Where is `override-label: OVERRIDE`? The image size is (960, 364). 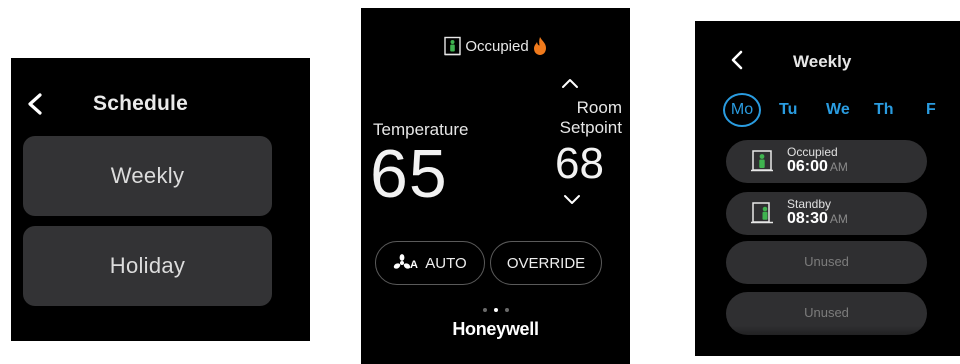 override-label: OVERRIDE is located at coordinates (546, 263).